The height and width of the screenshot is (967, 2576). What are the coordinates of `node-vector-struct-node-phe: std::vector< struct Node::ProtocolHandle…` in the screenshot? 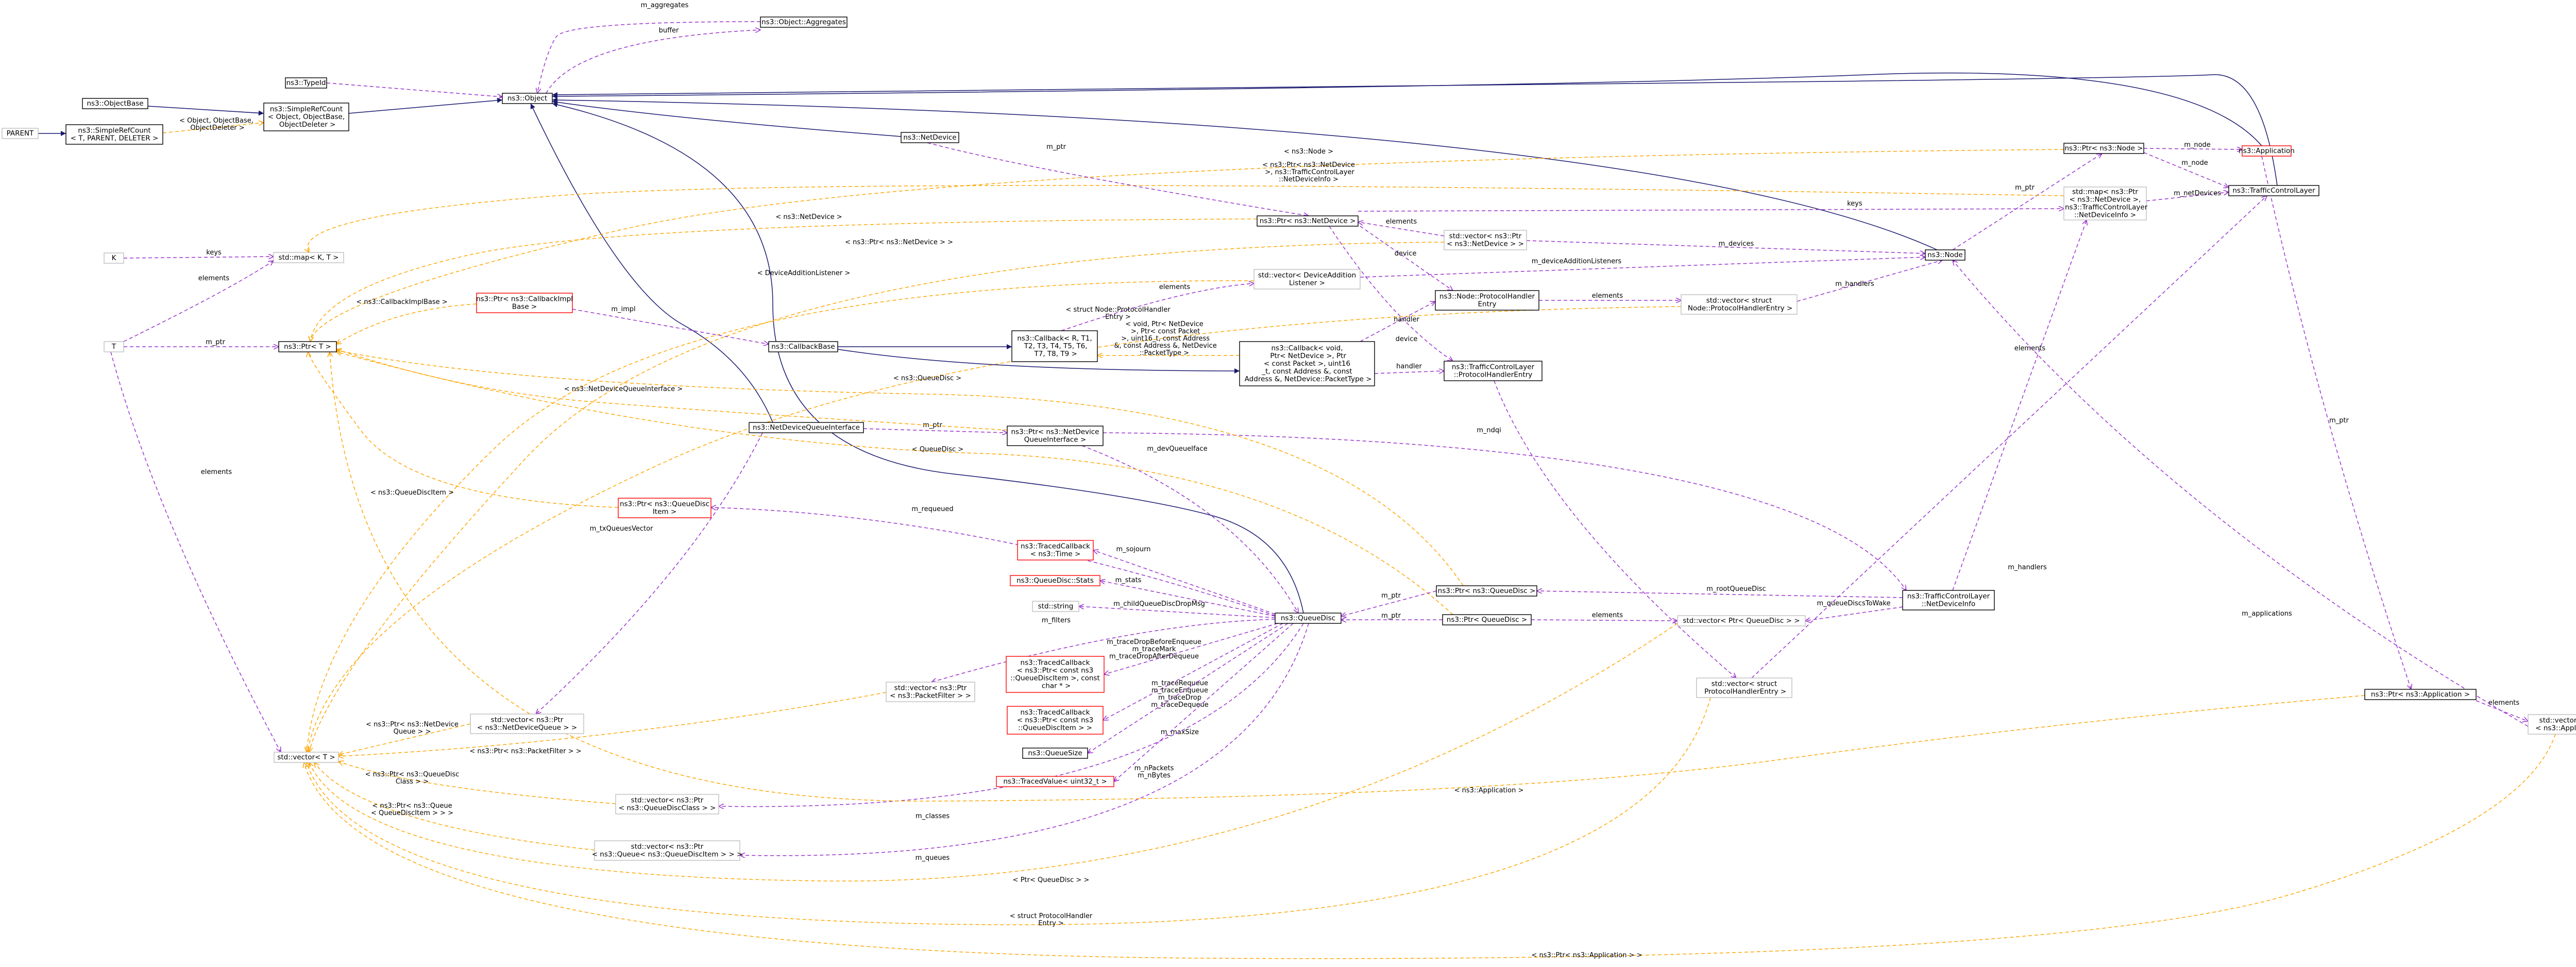 It's located at (1739, 304).